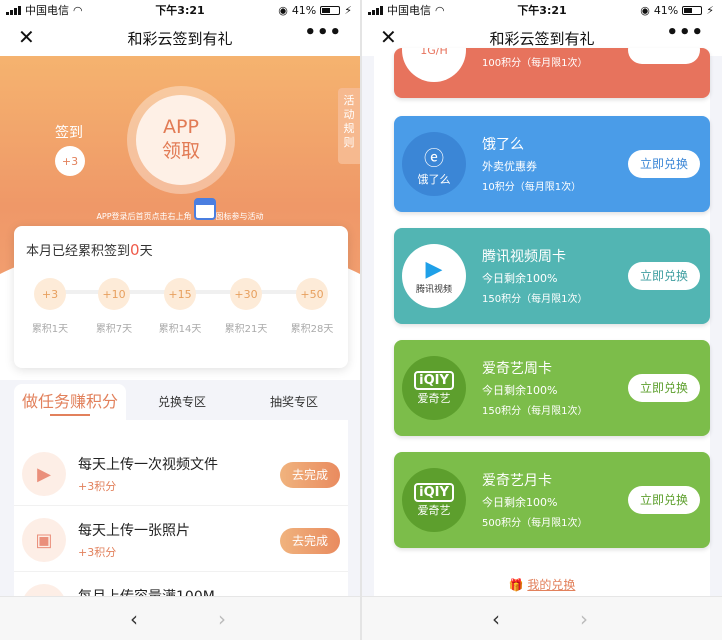  Describe the element at coordinates (148, 465) in the screenshot. I see `task-name: 每天上传一次视频文件` at that location.